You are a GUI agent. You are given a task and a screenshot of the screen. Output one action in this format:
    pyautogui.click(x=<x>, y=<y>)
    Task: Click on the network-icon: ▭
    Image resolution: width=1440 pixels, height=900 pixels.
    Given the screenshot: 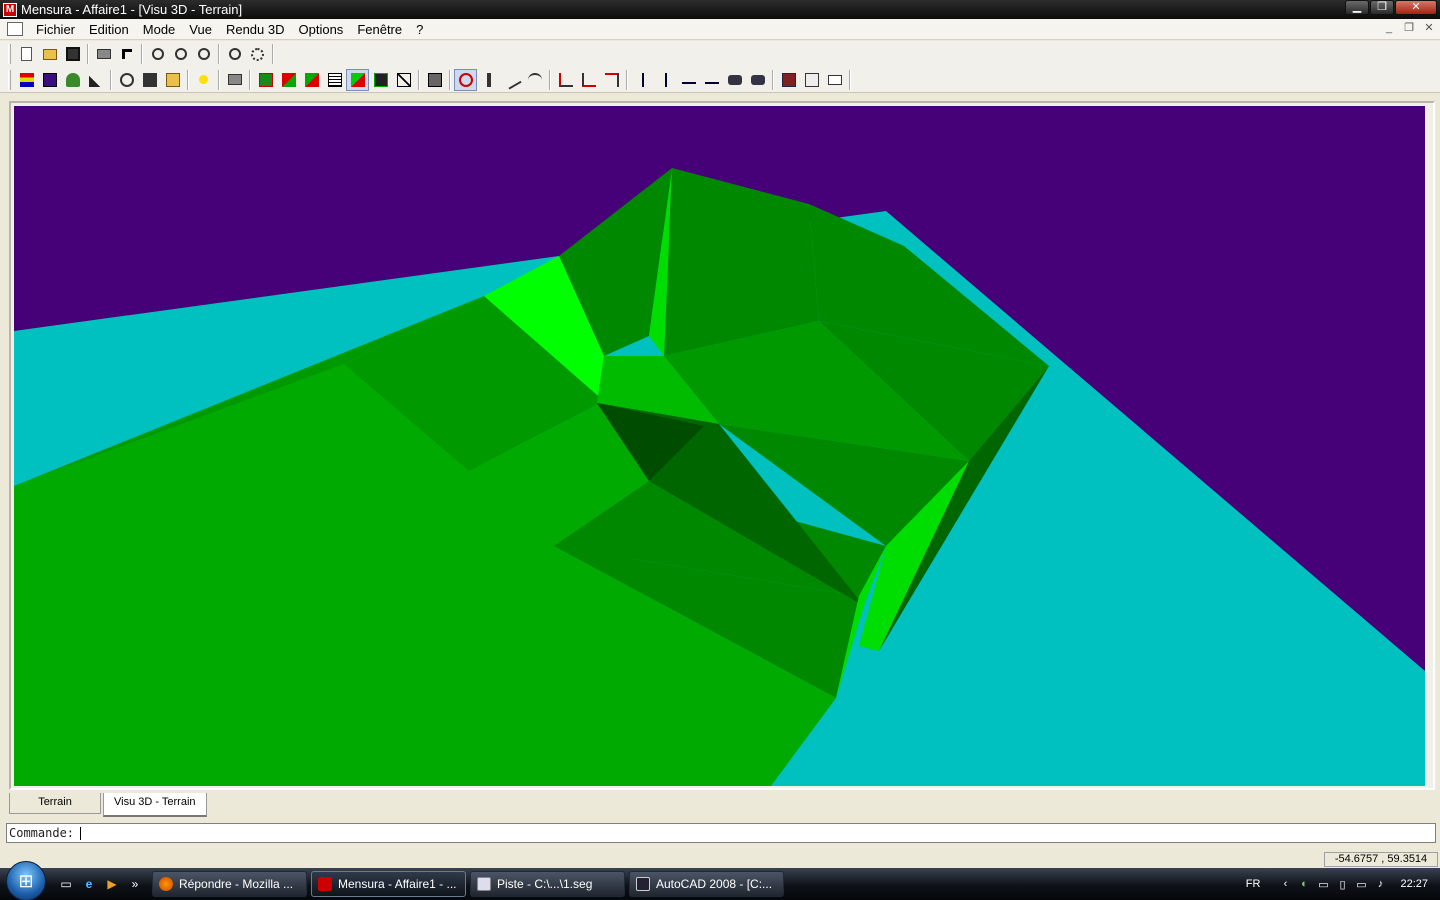 What is the action you would take?
    pyautogui.click(x=1361, y=884)
    